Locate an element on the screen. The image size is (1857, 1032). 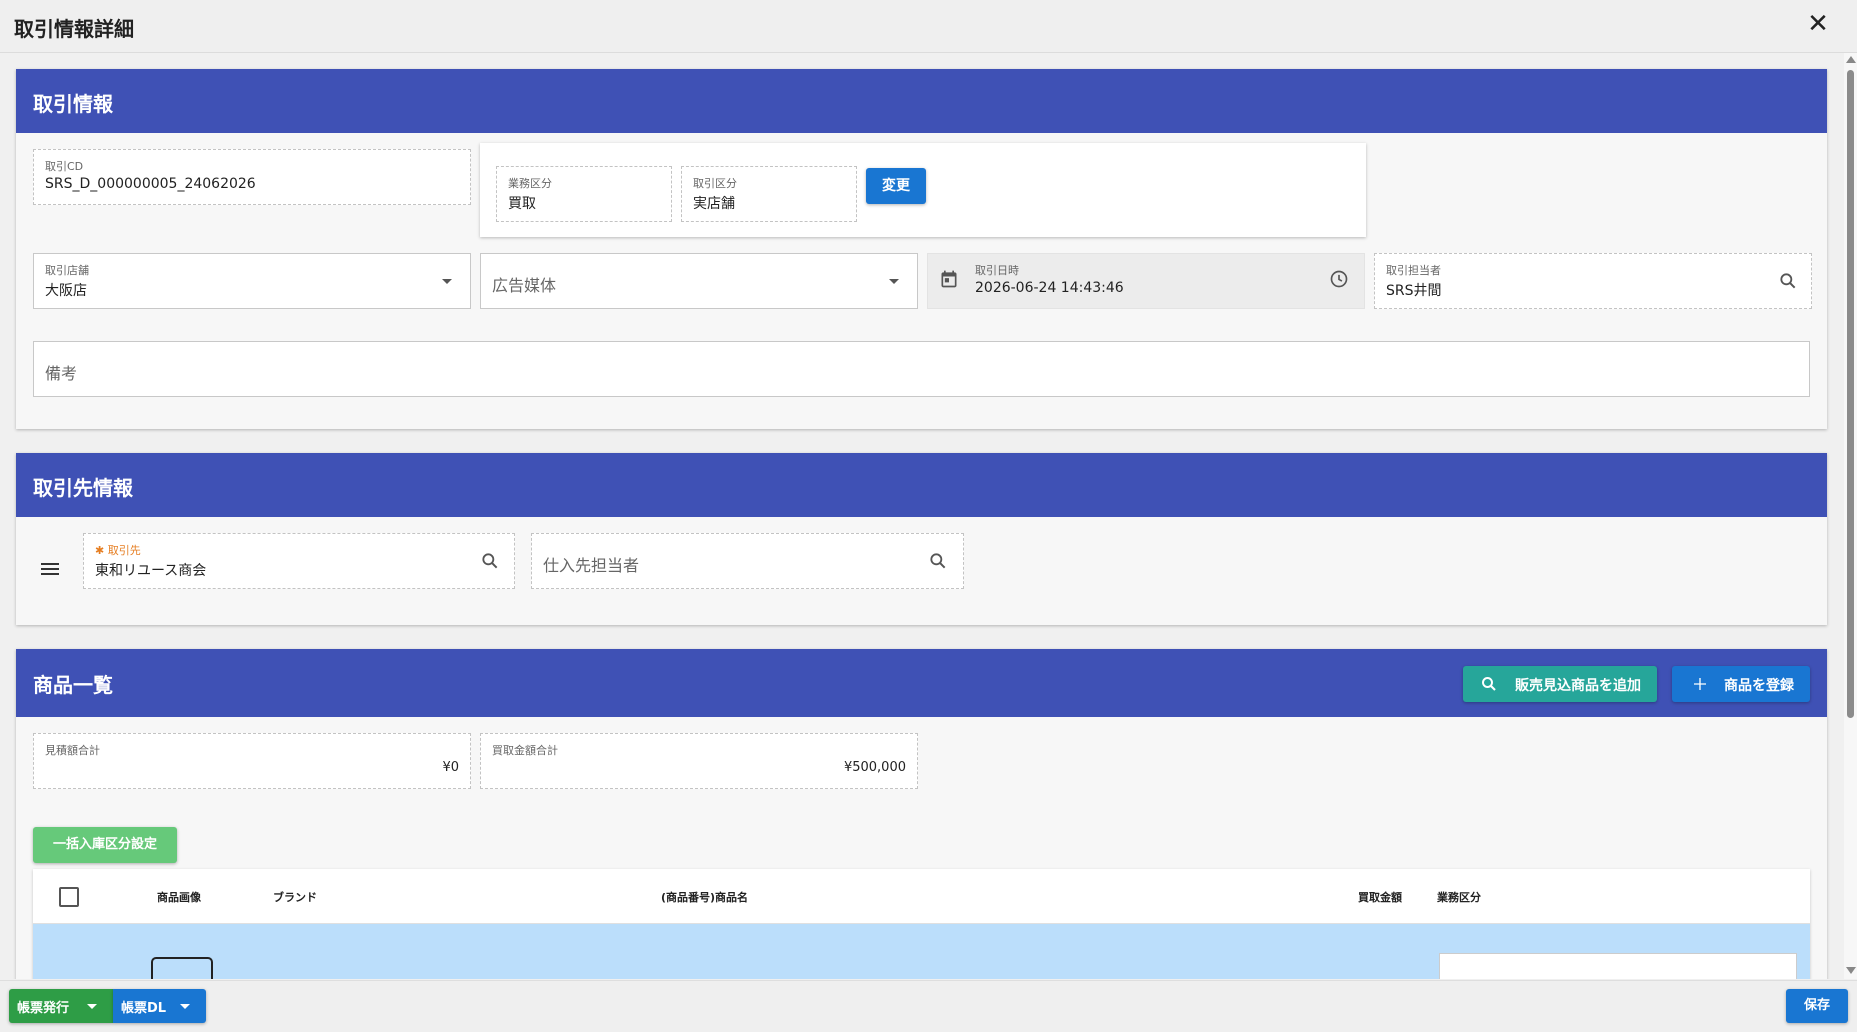
dialog-title: 取引情報詳細 is located at coordinates (74, 29).